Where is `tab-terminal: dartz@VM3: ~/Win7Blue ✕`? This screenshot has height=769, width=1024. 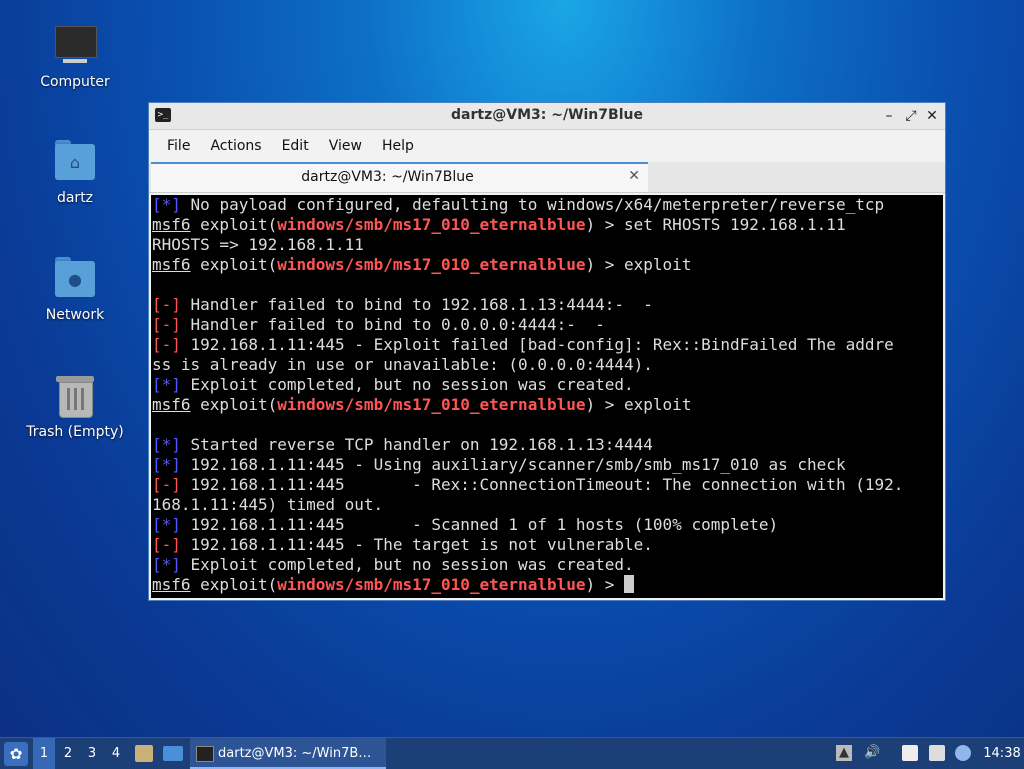 tab-terminal: dartz@VM3: ~/Win7Blue ✕ is located at coordinates (399, 177).